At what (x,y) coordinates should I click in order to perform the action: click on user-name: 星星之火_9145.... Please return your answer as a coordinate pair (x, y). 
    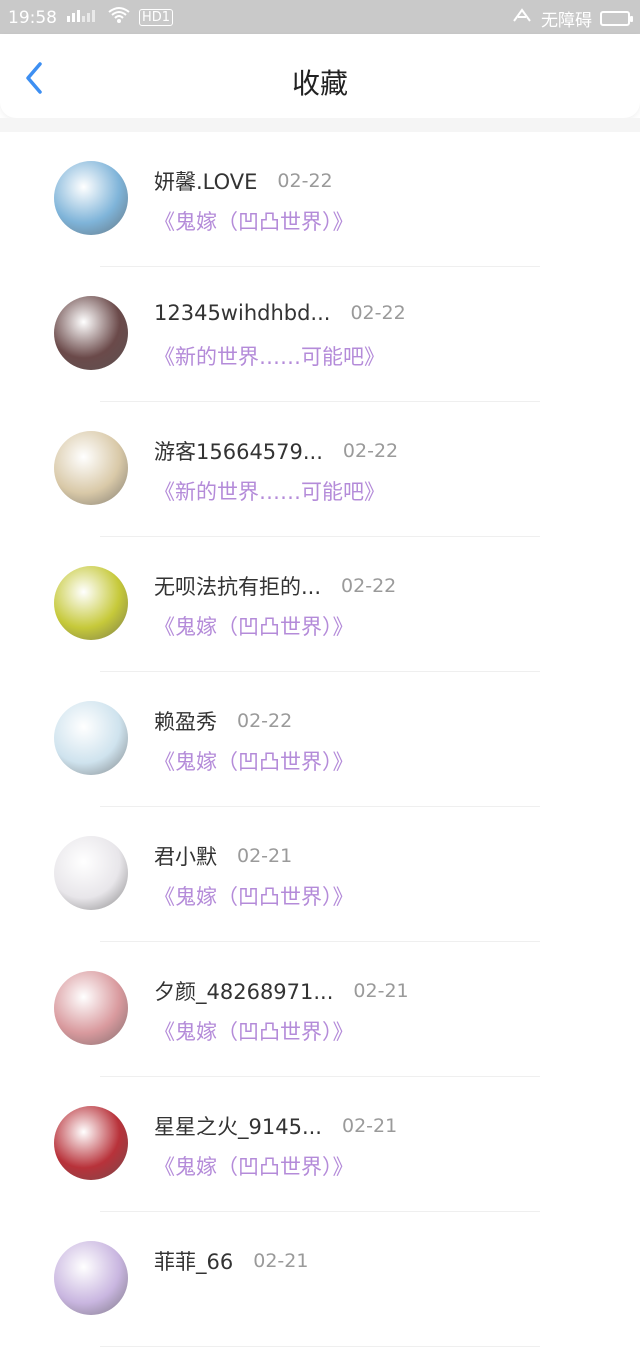
    Looking at the image, I should click on (238, 1127).